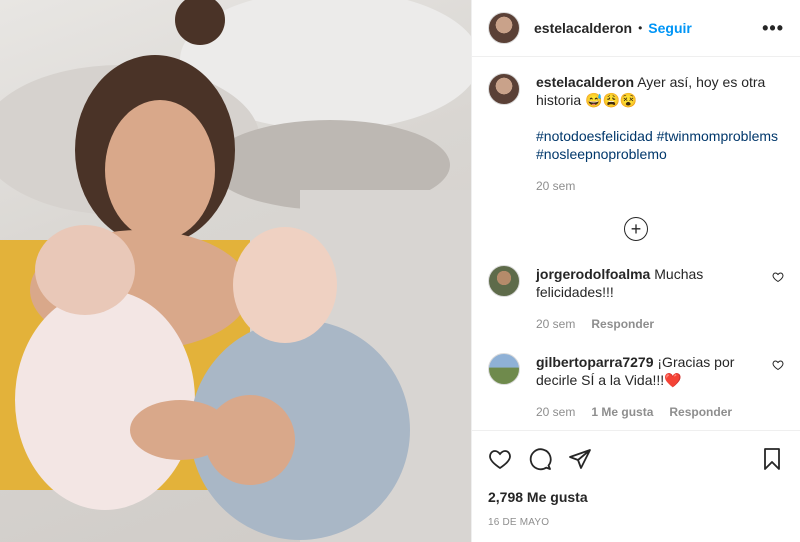 Image resolution: width=800 pixels, height=542 pixels. I want to click on post-date: 16 DE MAYO, so click(636, 522).